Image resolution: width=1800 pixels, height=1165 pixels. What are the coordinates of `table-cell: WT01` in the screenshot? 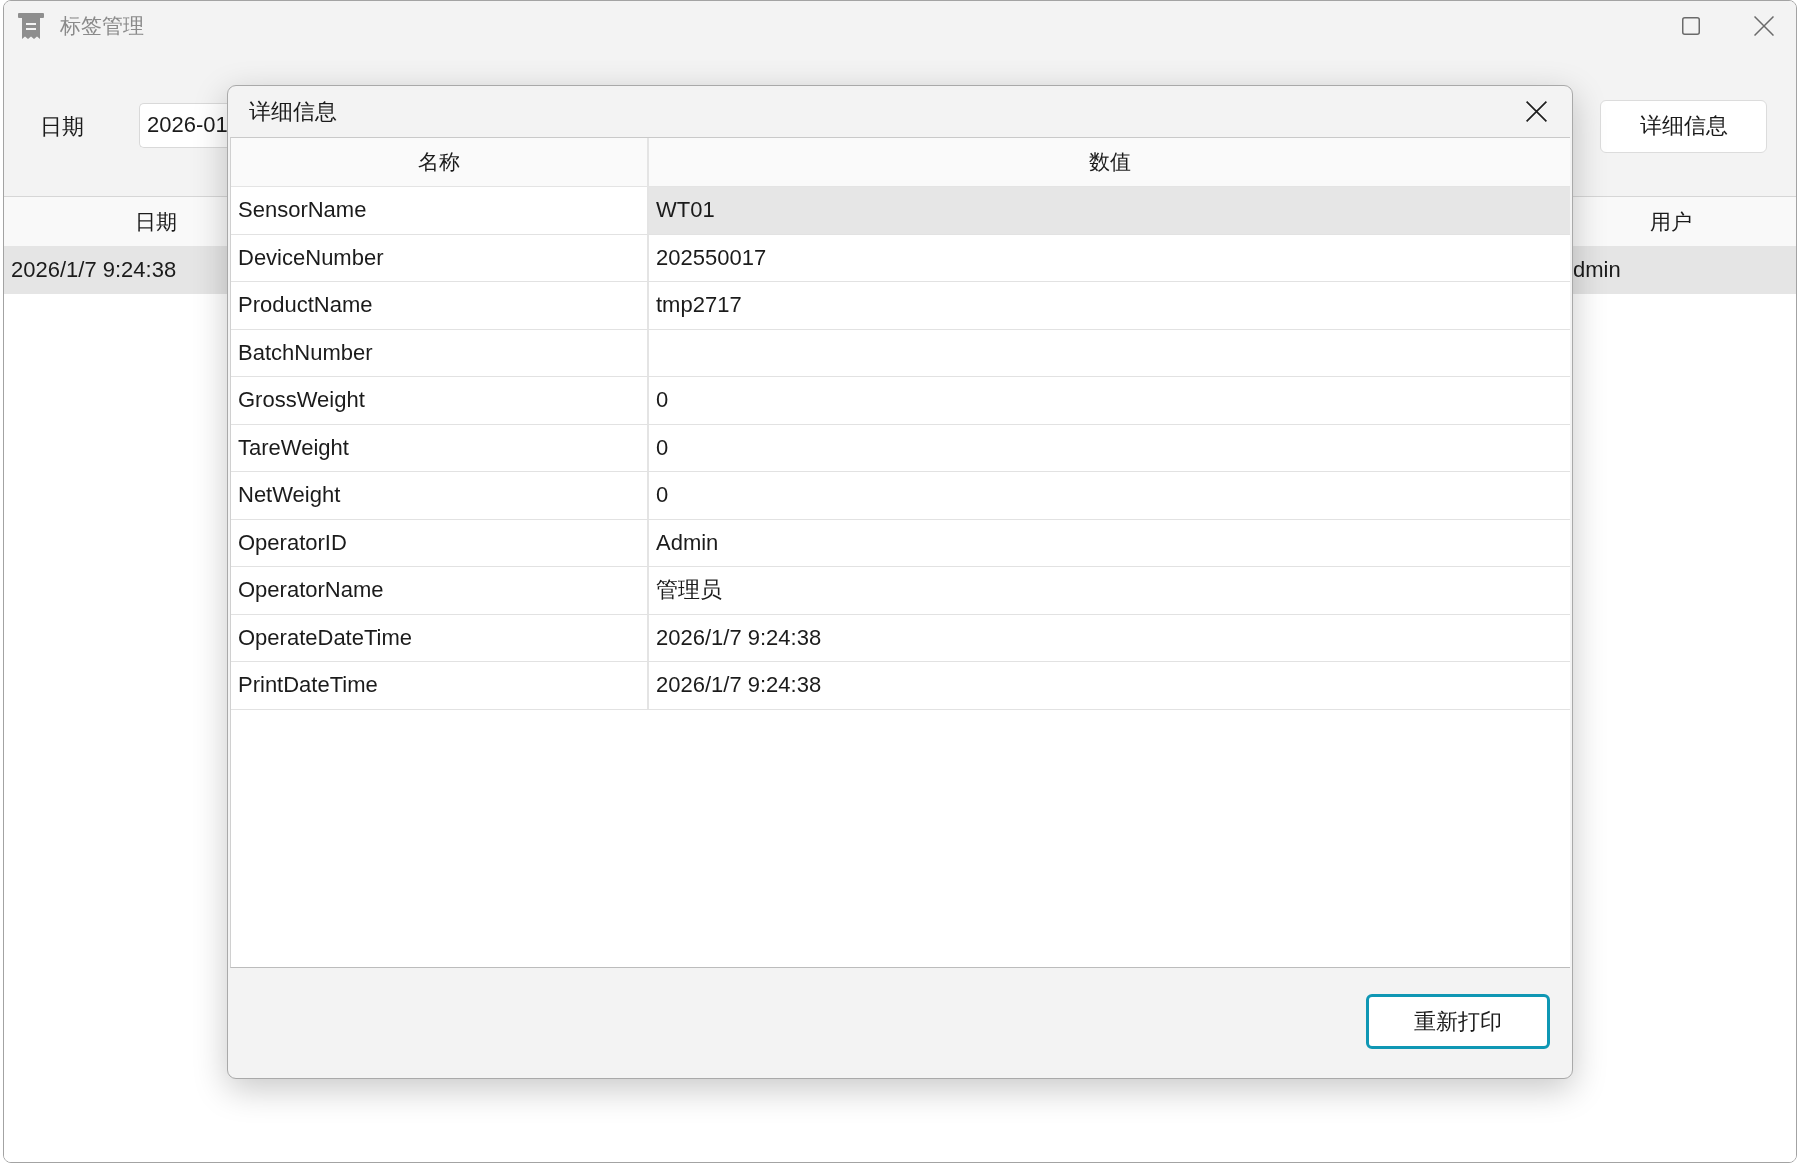 It's located at (1109, 210).